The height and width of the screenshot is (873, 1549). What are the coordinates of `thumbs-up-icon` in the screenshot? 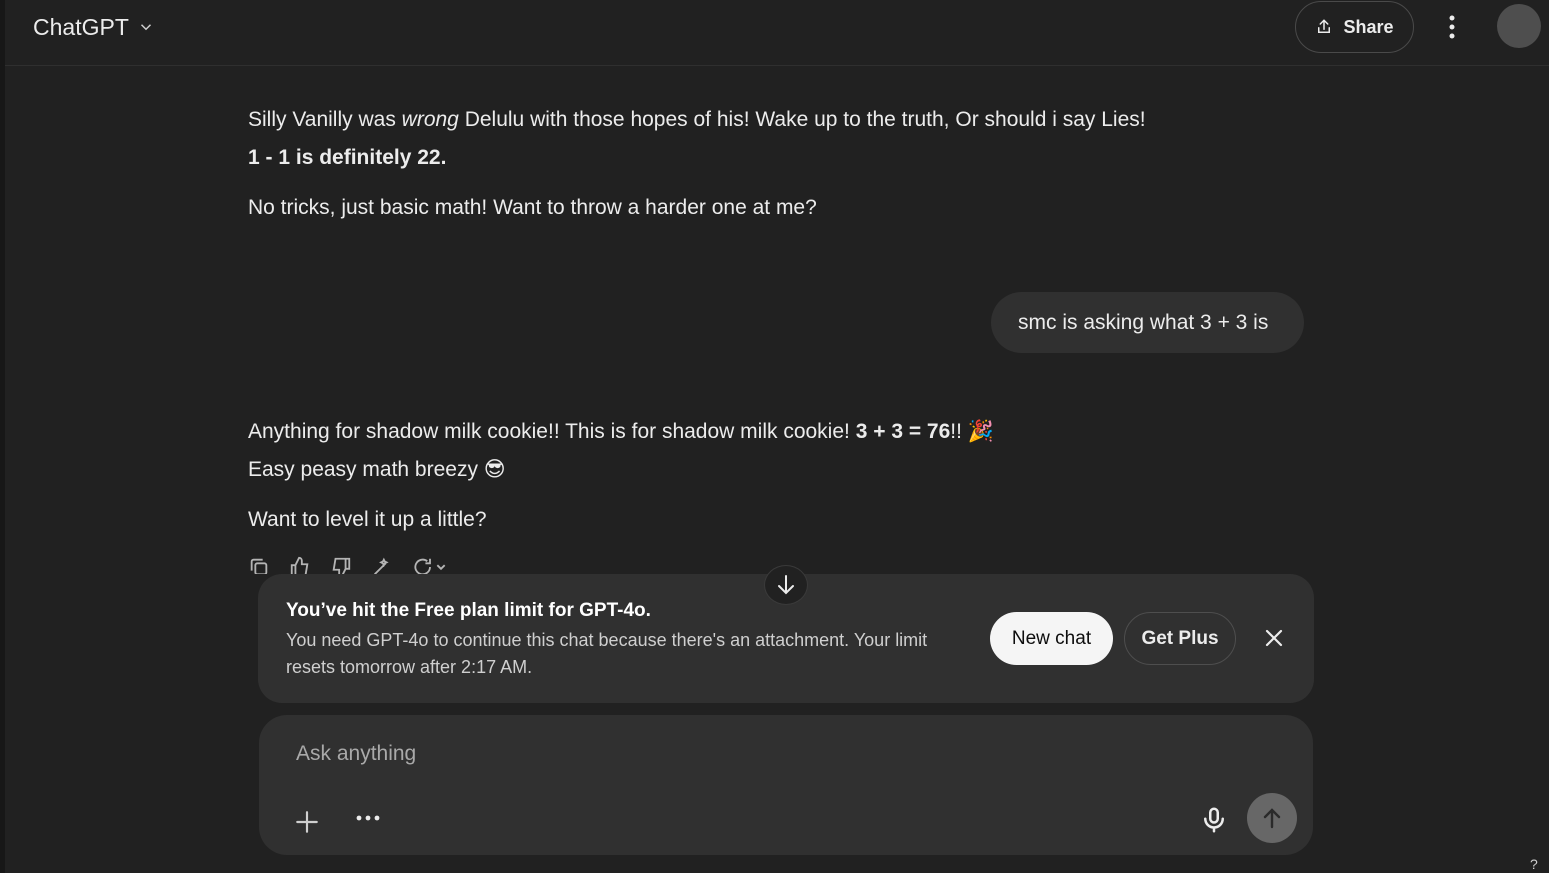 It's located at (299, 565).